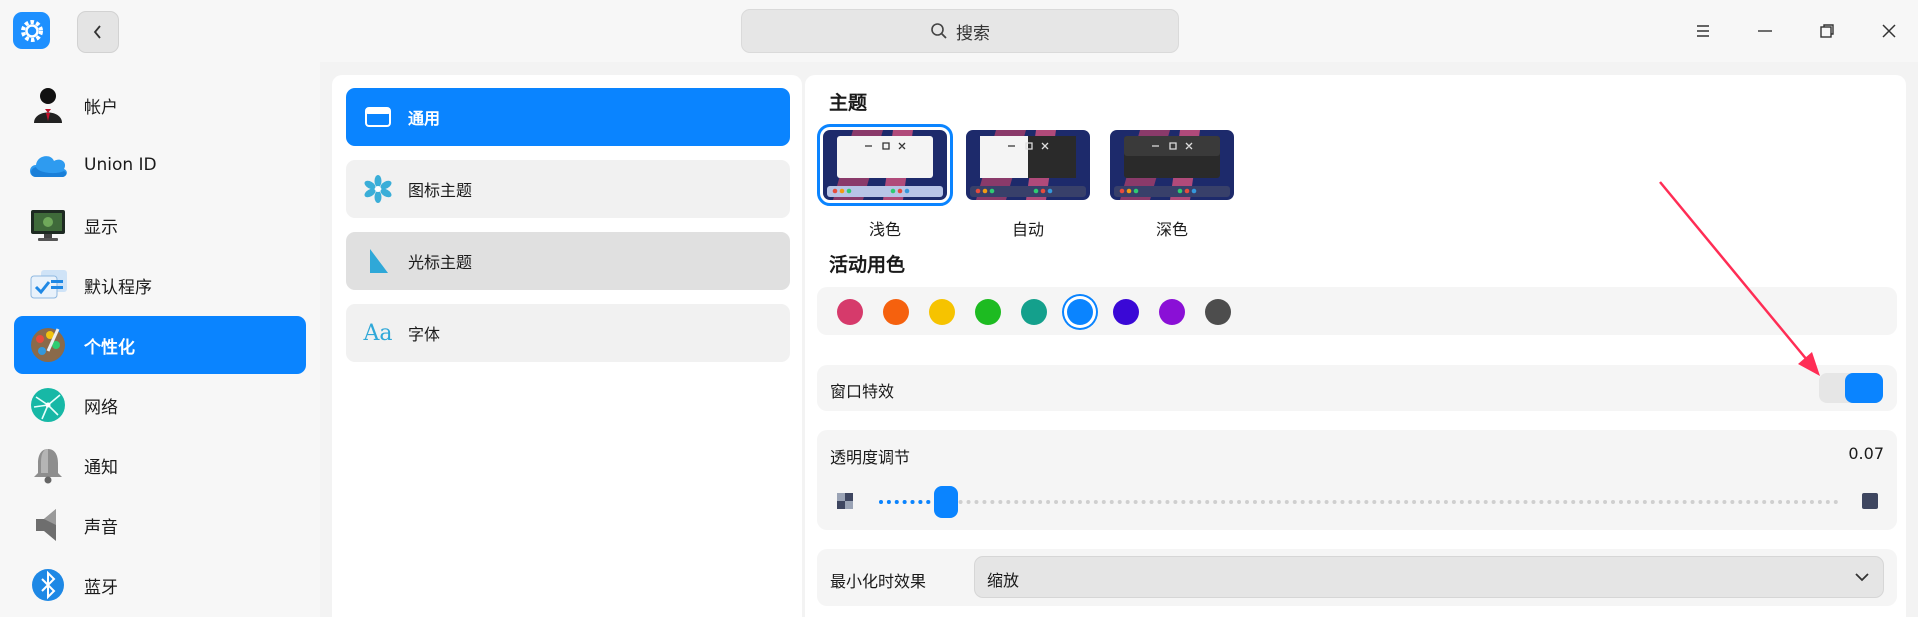 The width and height of the screenshot is (1918, 617). Describe the element at coordinates (1003, 580) in the screenshot. I see `minimize-effect-value: 缩放` at that location.